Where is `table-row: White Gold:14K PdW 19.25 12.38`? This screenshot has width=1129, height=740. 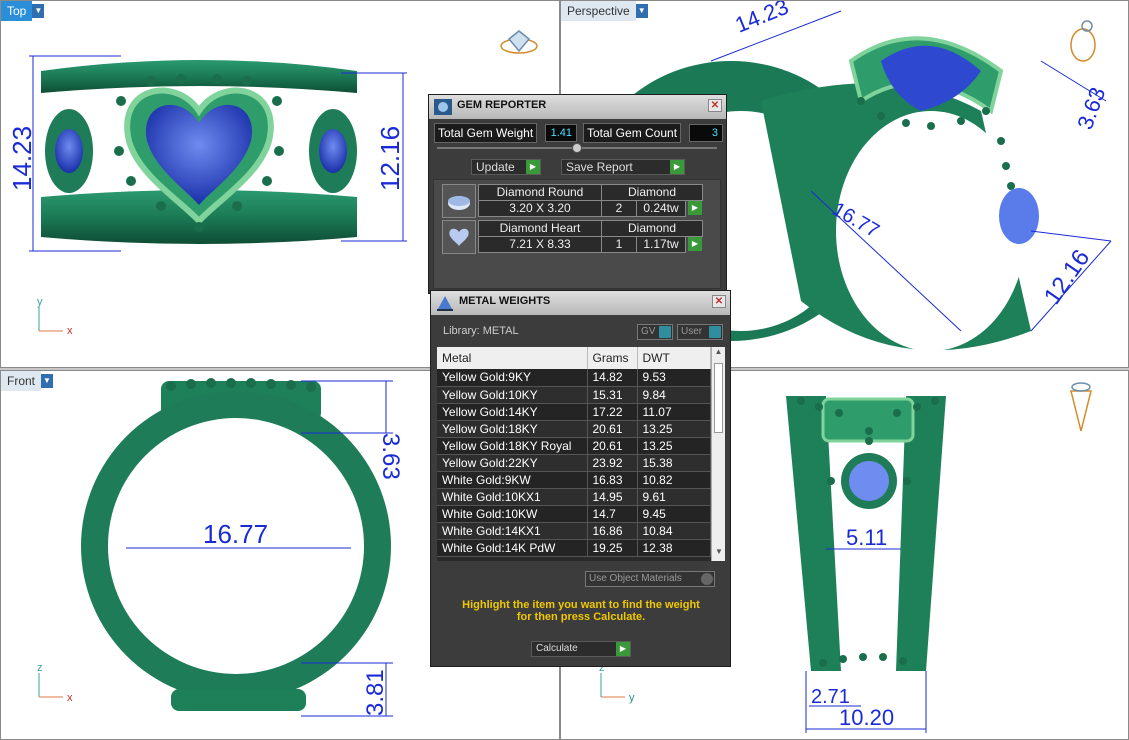
table-row: White Gold:14K PdW 19.25 12.38 is located at coordinates (574, 548).